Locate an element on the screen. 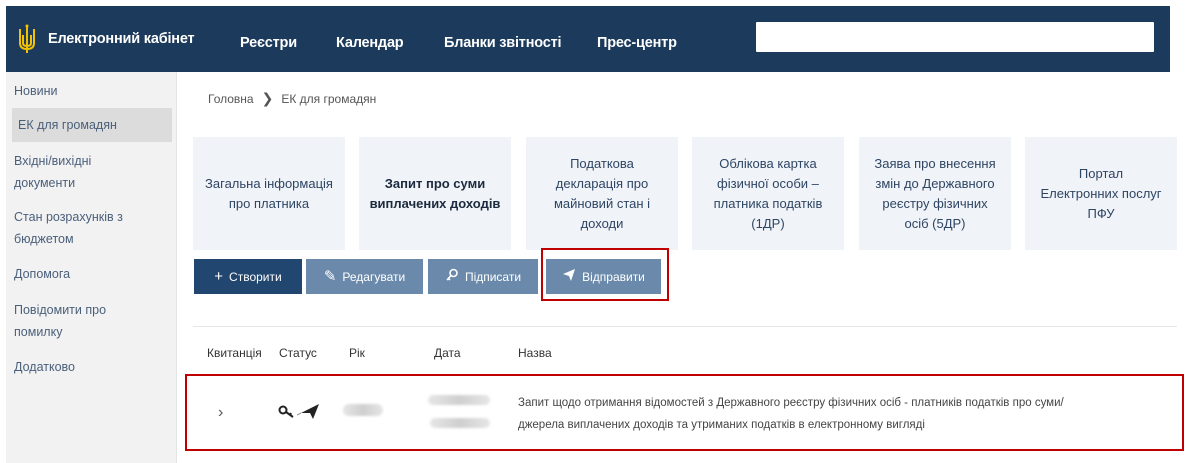 The height and width of the screenshot is (463, 1200). brand-title: Електронний кабінет is located at coordinates (121, 39).